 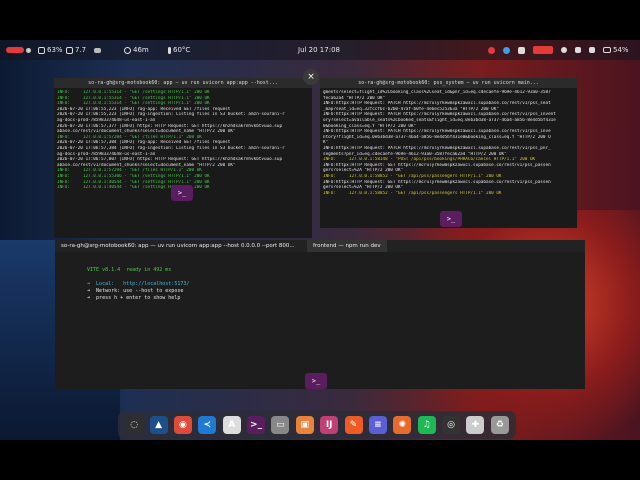 I want to click on wifi-icon, so click(x=578, y=50).